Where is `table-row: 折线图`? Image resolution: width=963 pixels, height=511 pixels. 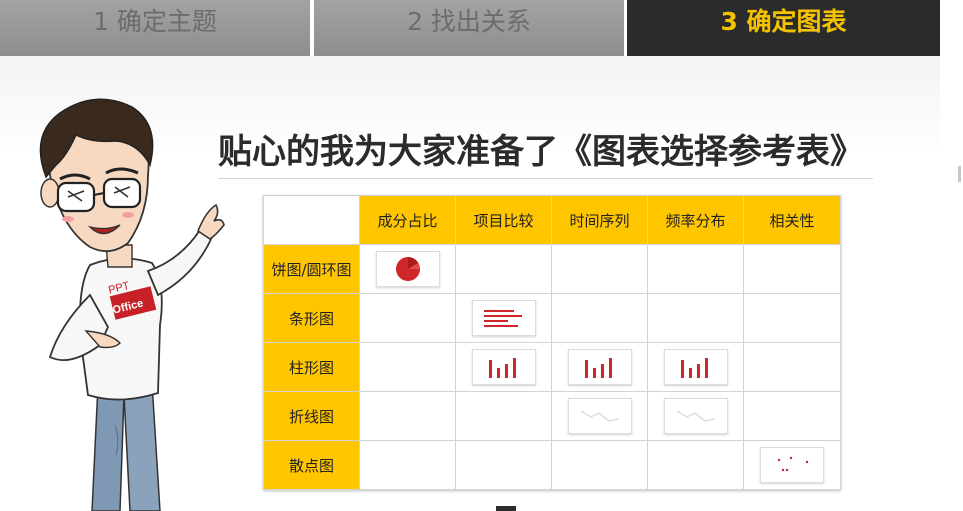 table-row: 折线图 is located at coordinates (552, 416).